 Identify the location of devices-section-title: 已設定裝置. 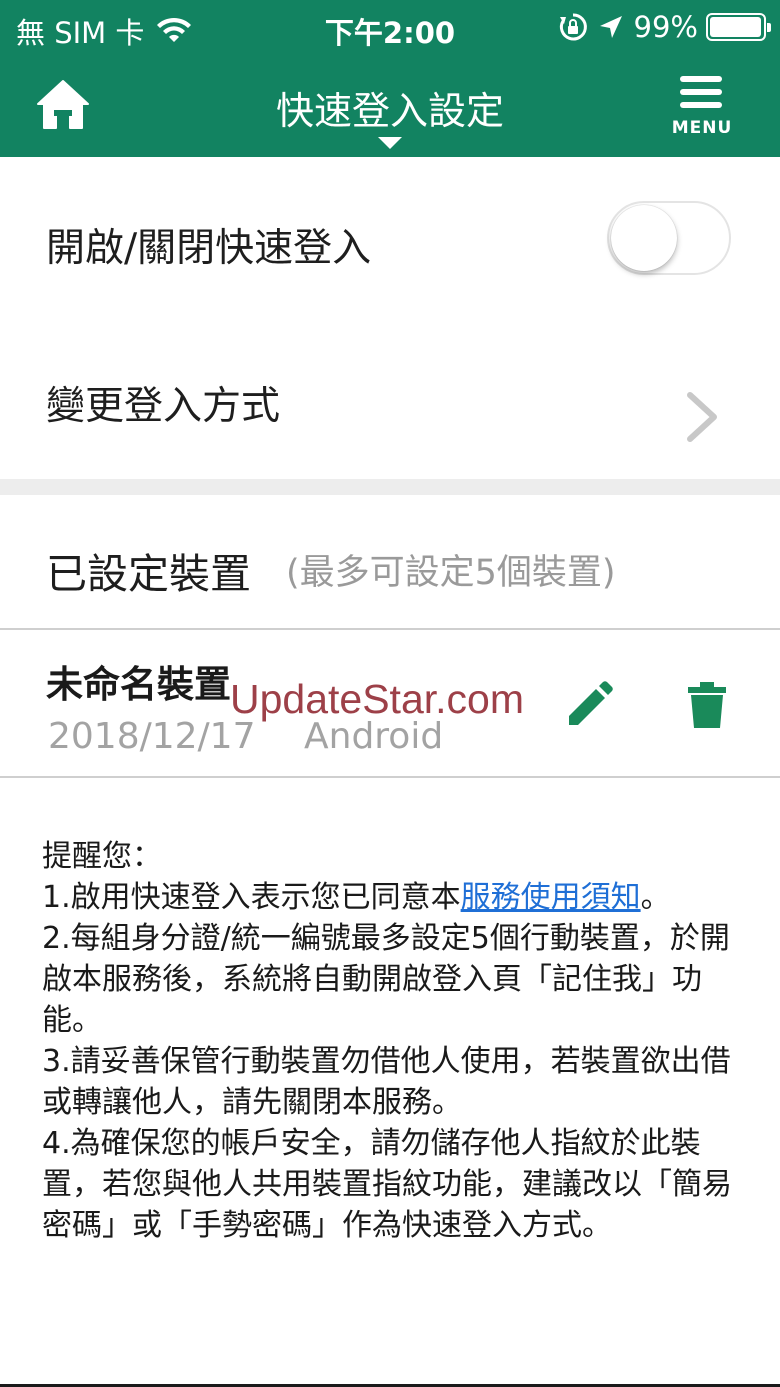
(148, 574).